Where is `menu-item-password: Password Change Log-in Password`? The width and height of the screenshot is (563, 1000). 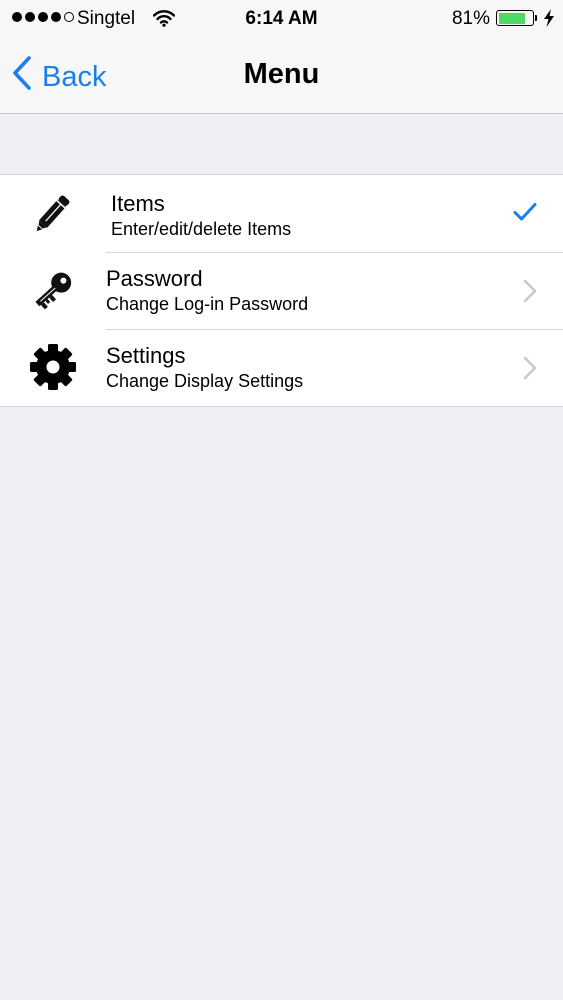 menu-item-password: Password Change Log-in Password is located at coordinates (281, 290).